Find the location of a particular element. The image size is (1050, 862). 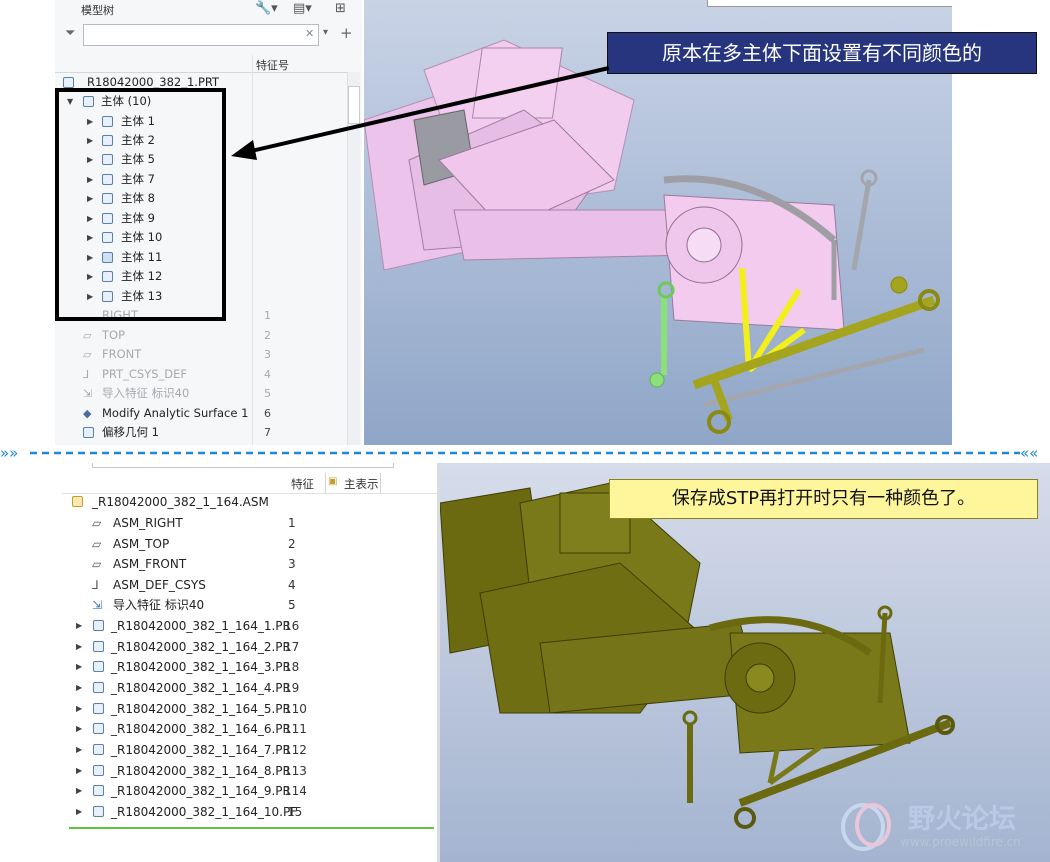

forum-watermark: 野火论坛 www.proewildfire.cn is located at coordinates (943, 826).